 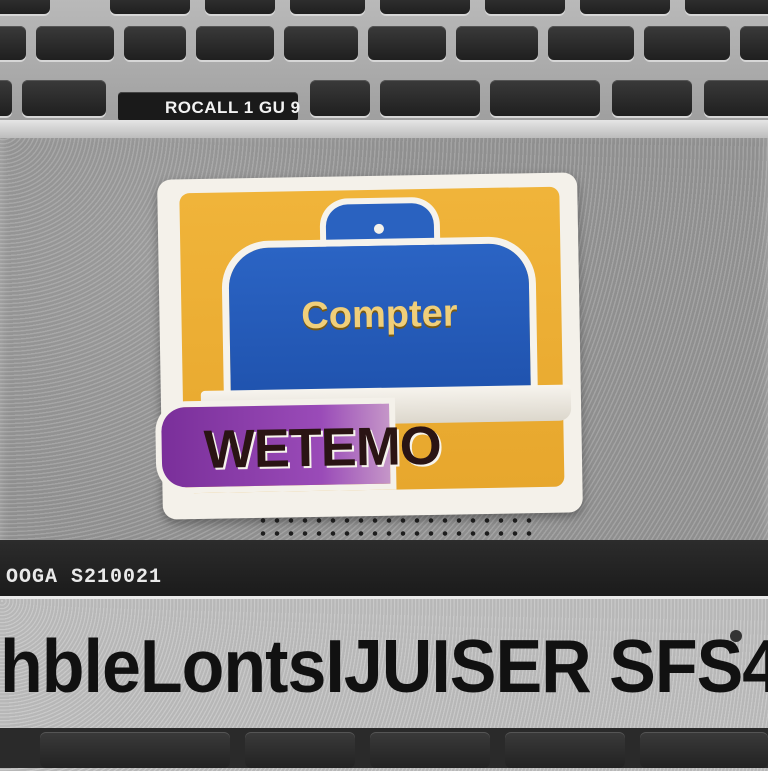 I want to click on chassis-edge, so click(x=384, y=129).